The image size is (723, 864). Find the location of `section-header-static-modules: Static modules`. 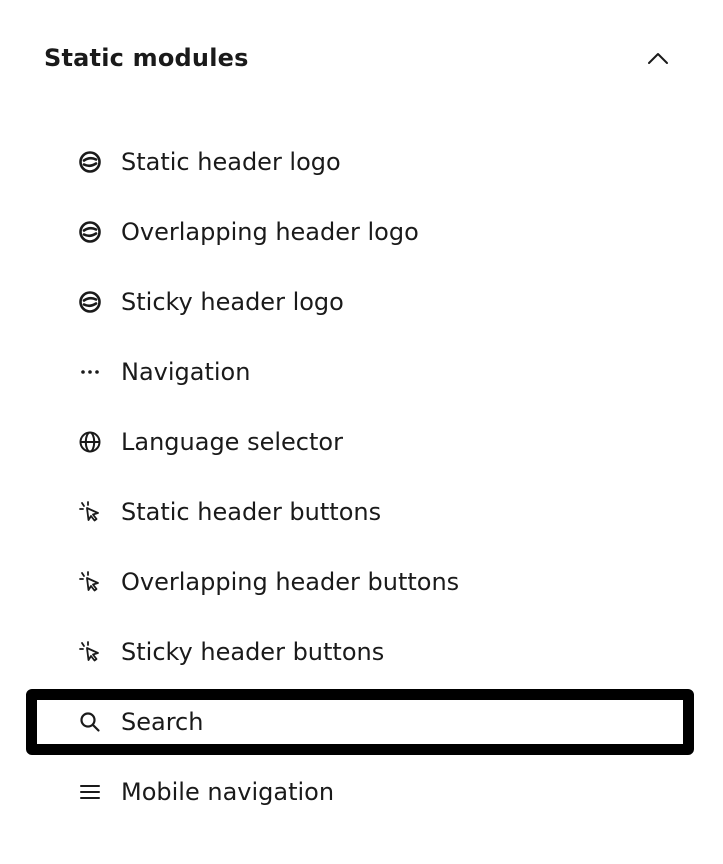

section-header-static-modules: Static modules is located at coordinates (364, 58).